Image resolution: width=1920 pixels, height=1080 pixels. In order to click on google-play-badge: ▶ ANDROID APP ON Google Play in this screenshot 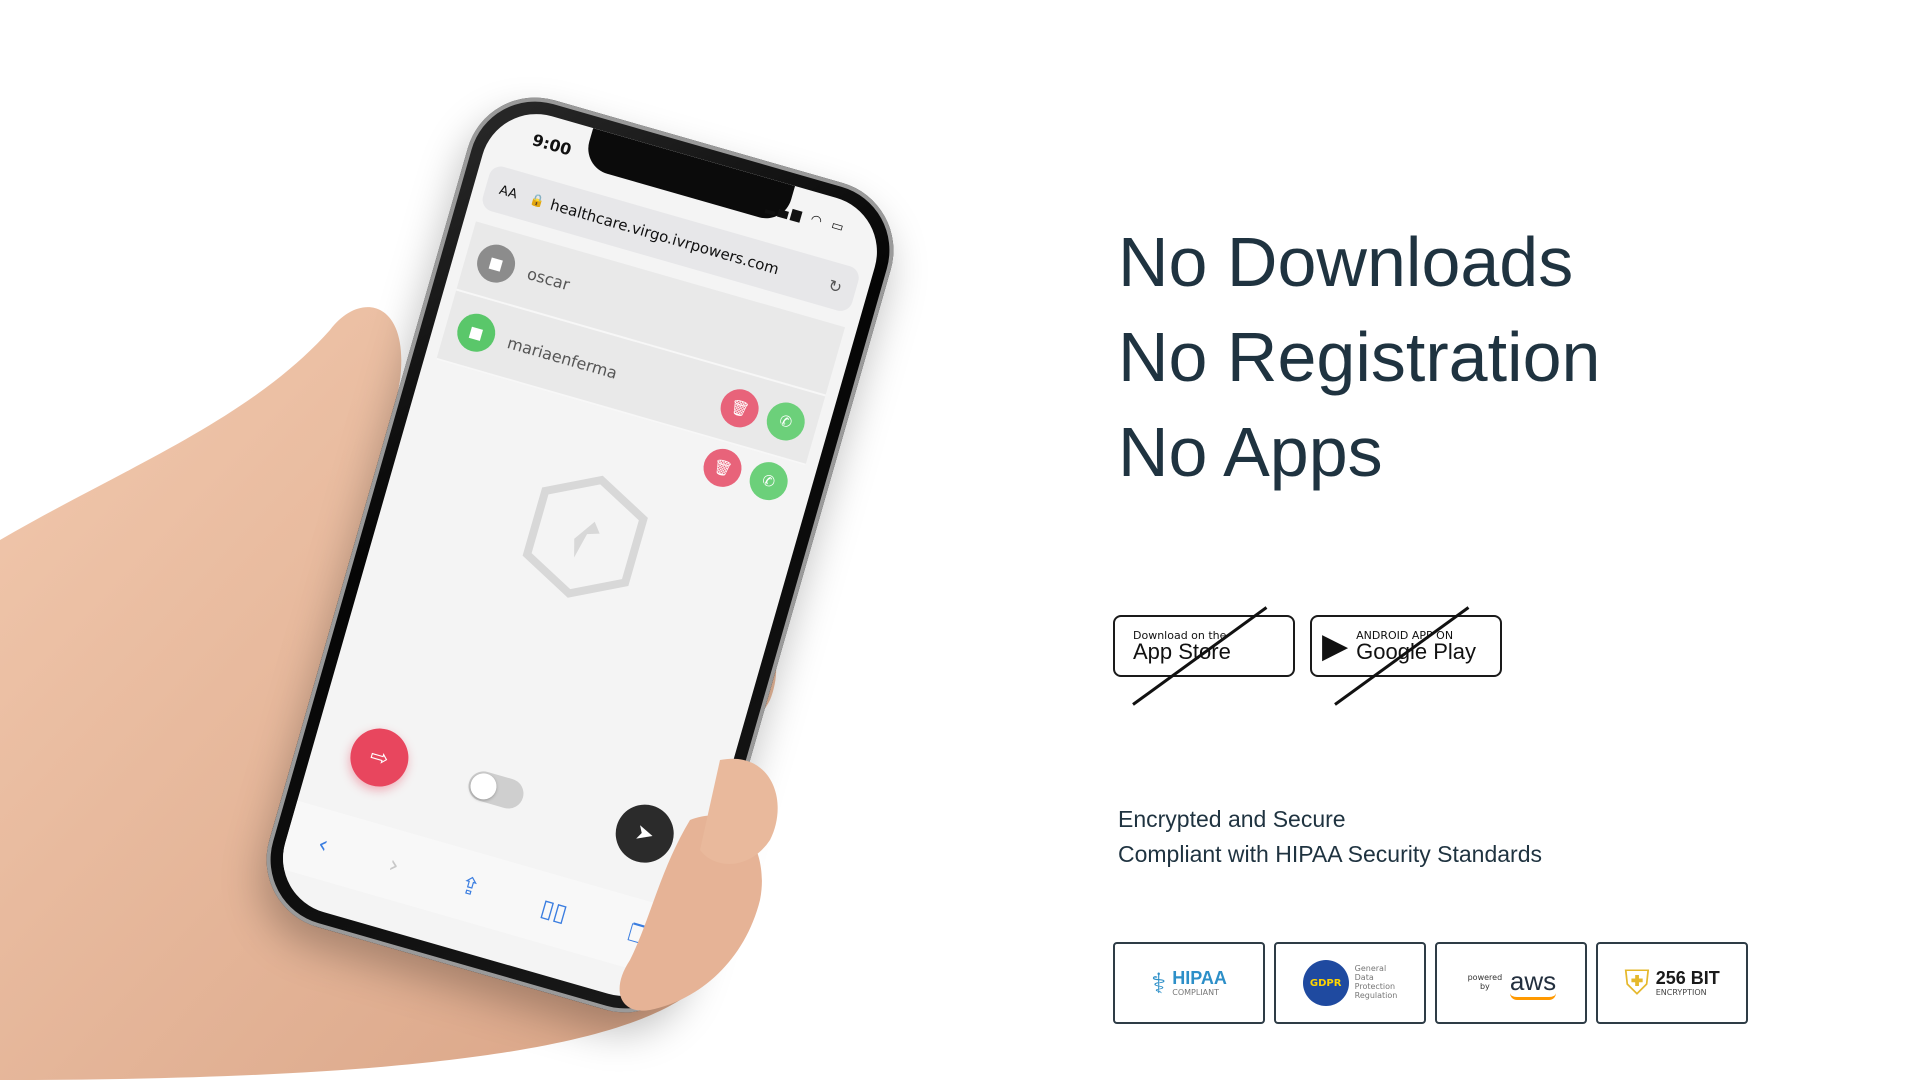, I will do `click(1406, 646)`.